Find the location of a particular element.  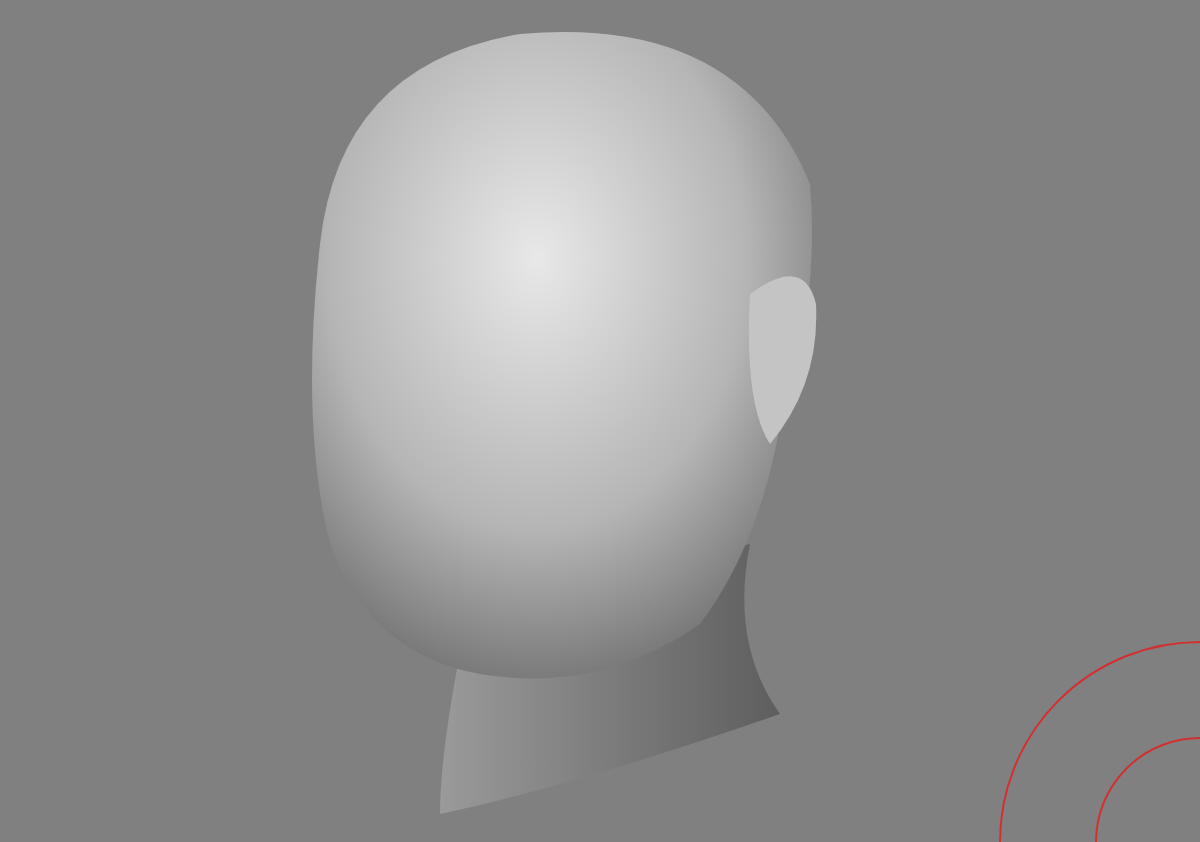

rotation-gizmo-icon is located at coordinates (1099, 741).